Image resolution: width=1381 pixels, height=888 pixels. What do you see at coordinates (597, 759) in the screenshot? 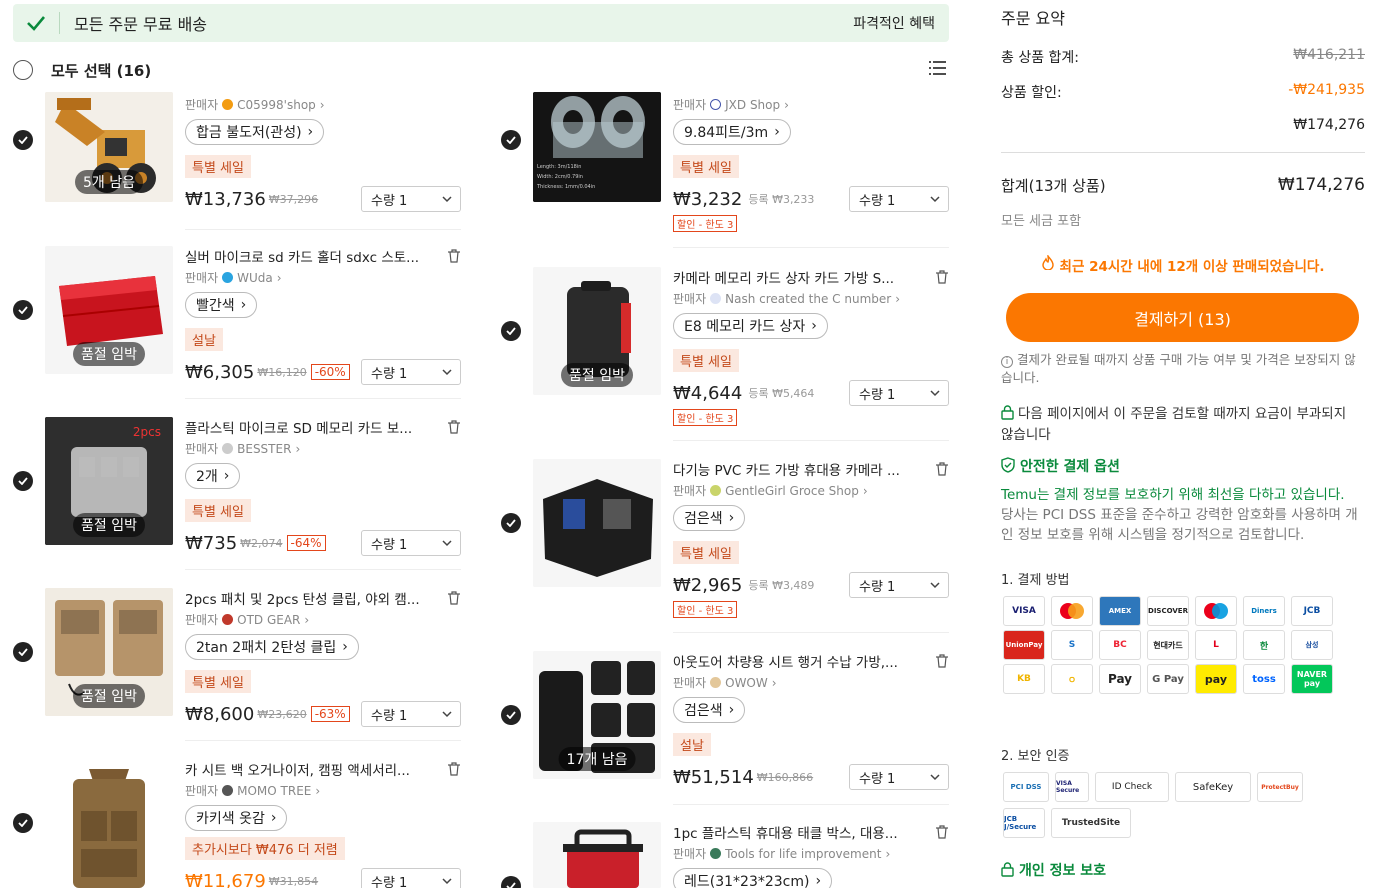
I see `stock-badge: 17개 남음` at bounding box center [597, 759].